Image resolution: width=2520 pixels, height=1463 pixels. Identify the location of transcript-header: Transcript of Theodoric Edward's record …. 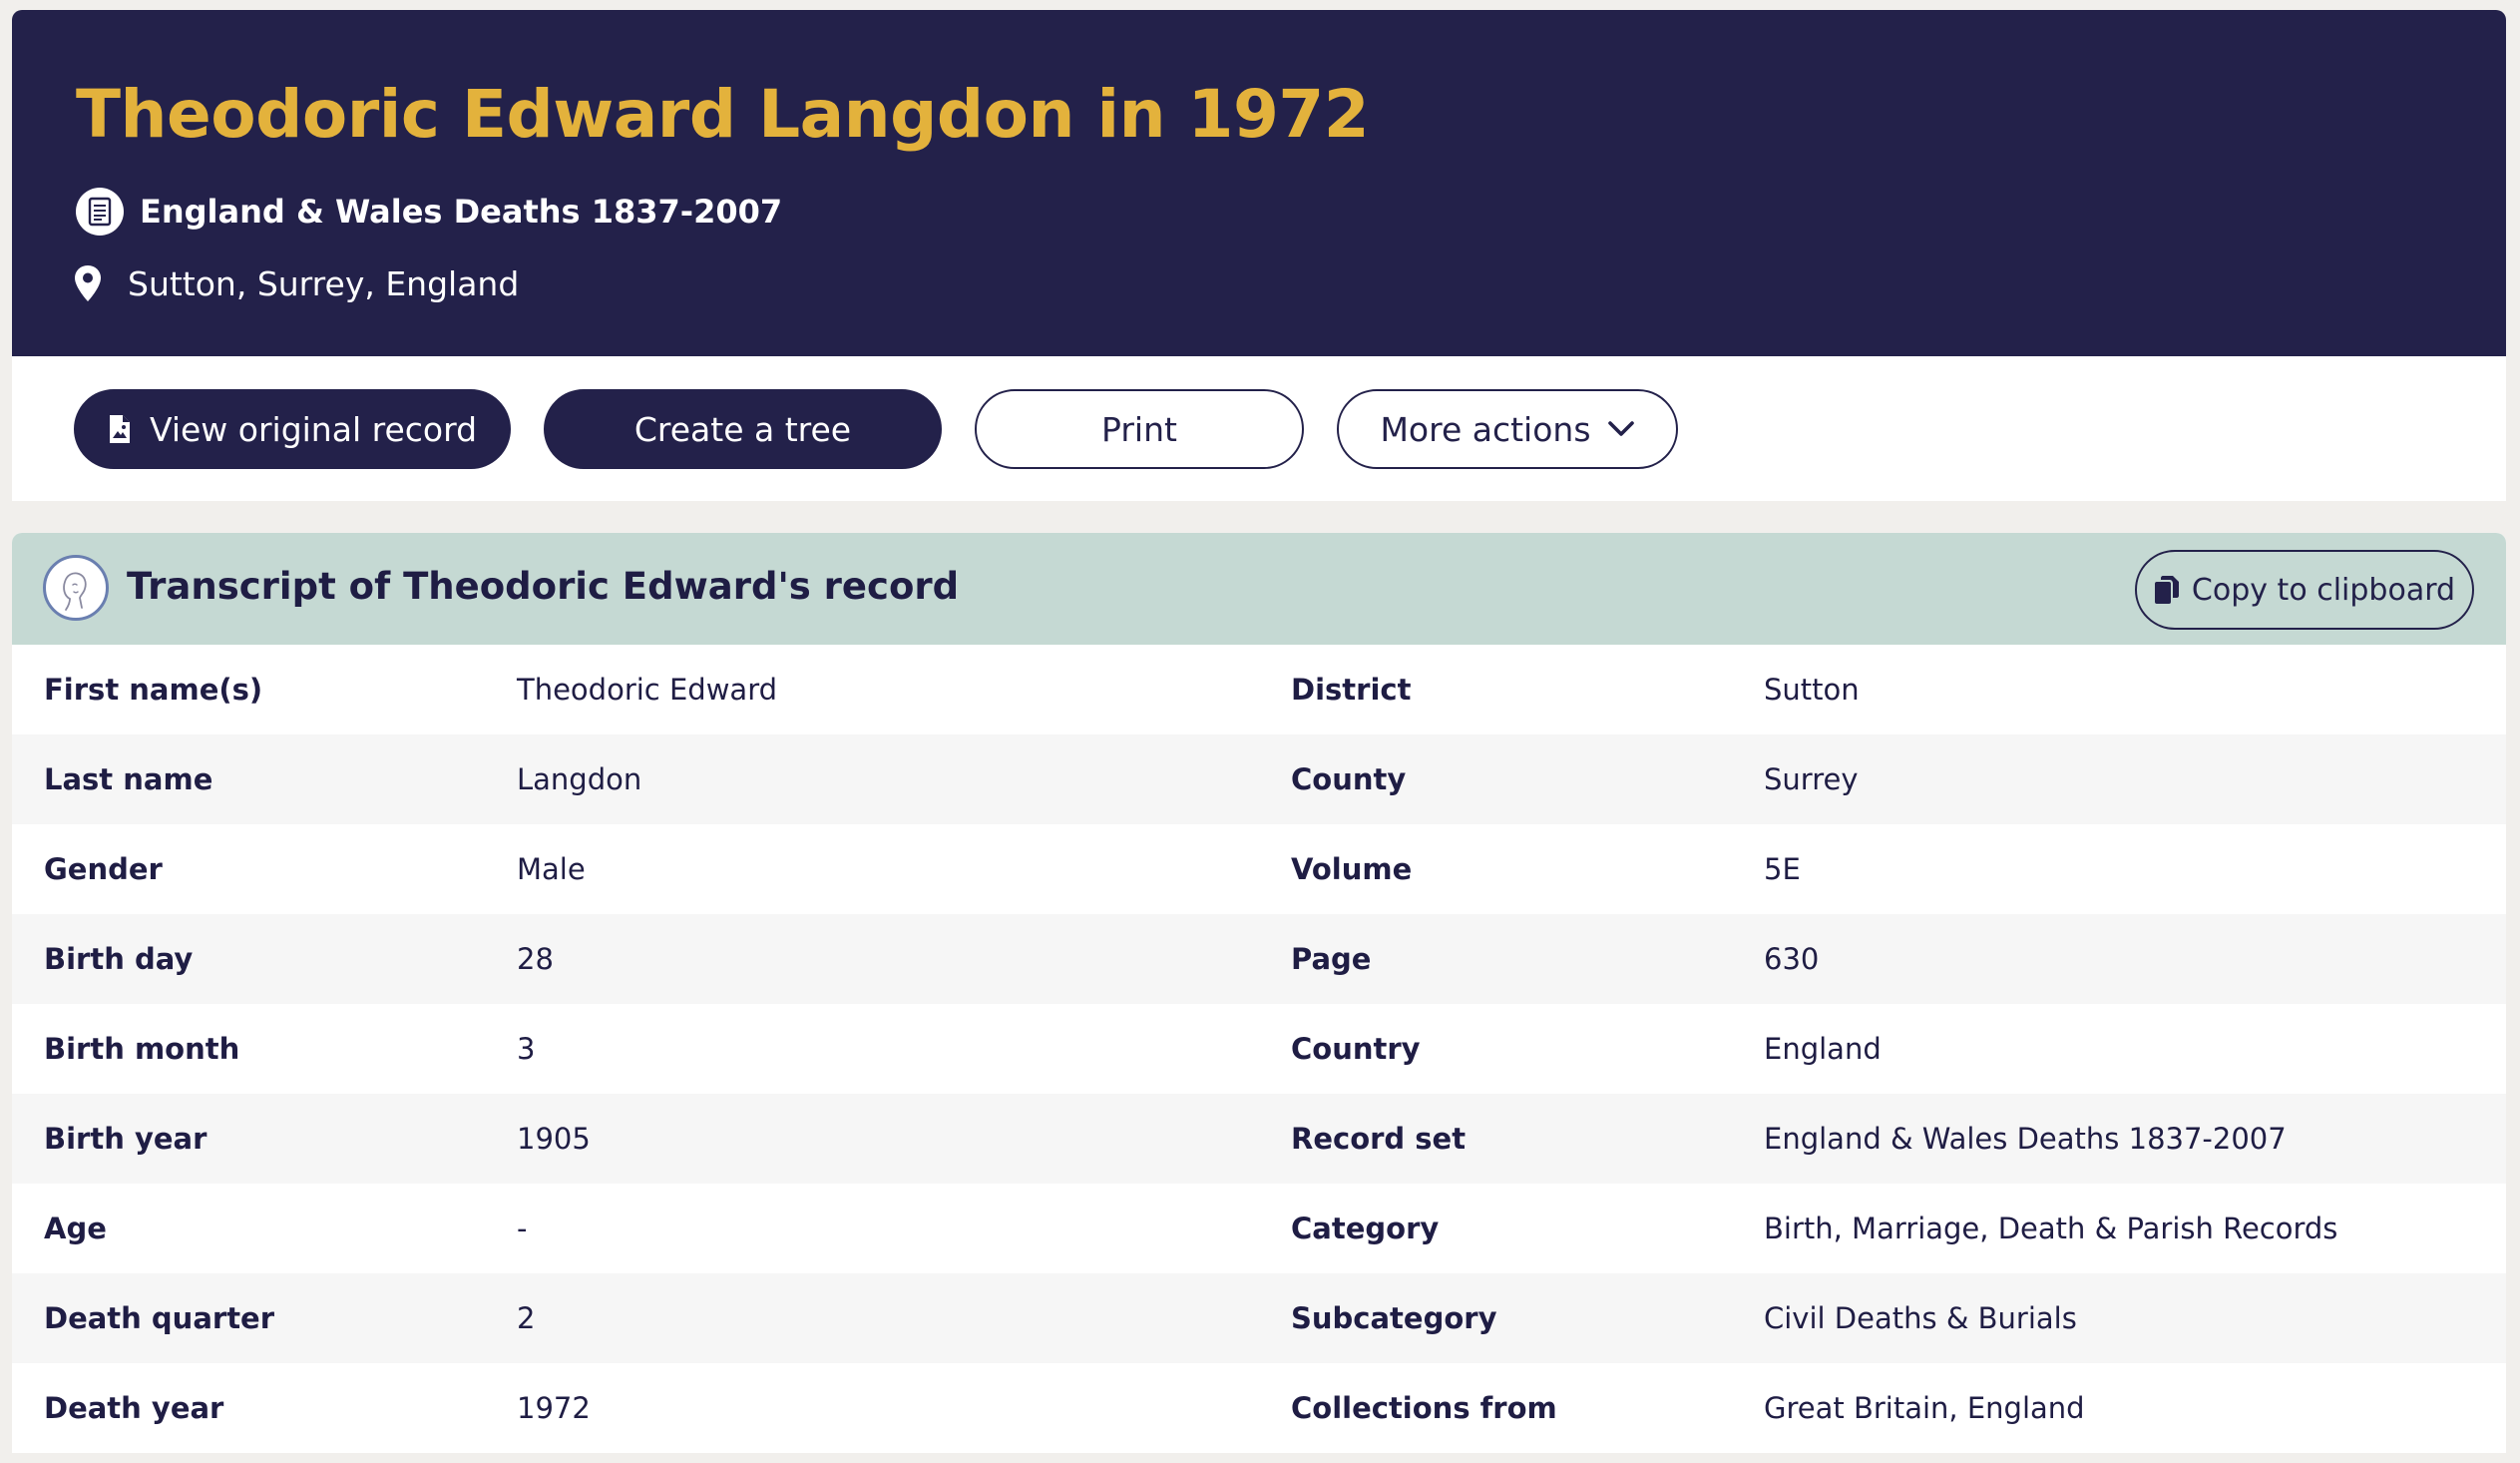
(1259, 589).